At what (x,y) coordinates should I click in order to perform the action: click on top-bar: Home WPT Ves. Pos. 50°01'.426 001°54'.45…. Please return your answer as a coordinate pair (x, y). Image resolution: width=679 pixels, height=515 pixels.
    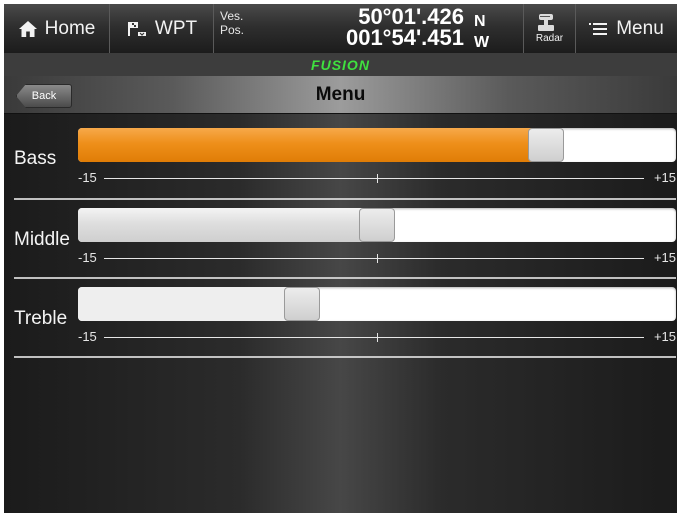
    Looking at the image, I should click on (340, 28).